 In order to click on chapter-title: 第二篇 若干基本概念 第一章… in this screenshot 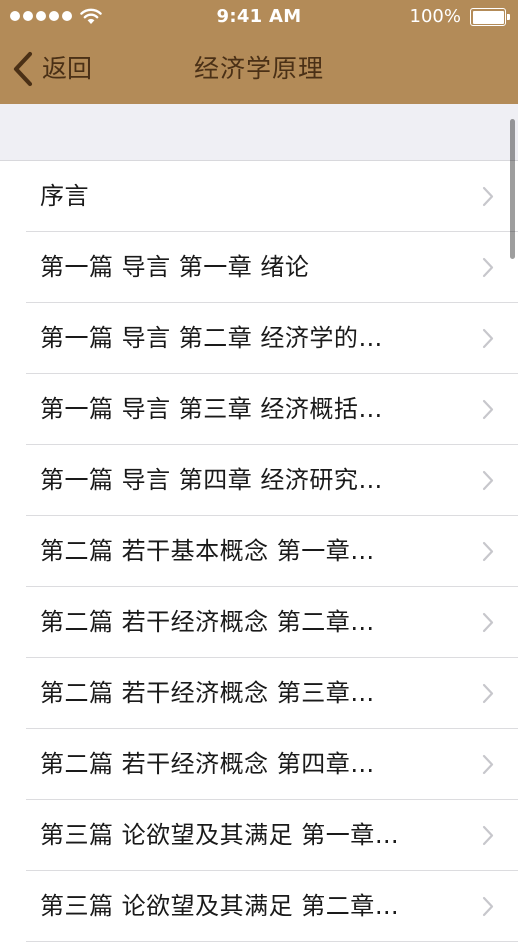, I will do `click(207, 551)`.